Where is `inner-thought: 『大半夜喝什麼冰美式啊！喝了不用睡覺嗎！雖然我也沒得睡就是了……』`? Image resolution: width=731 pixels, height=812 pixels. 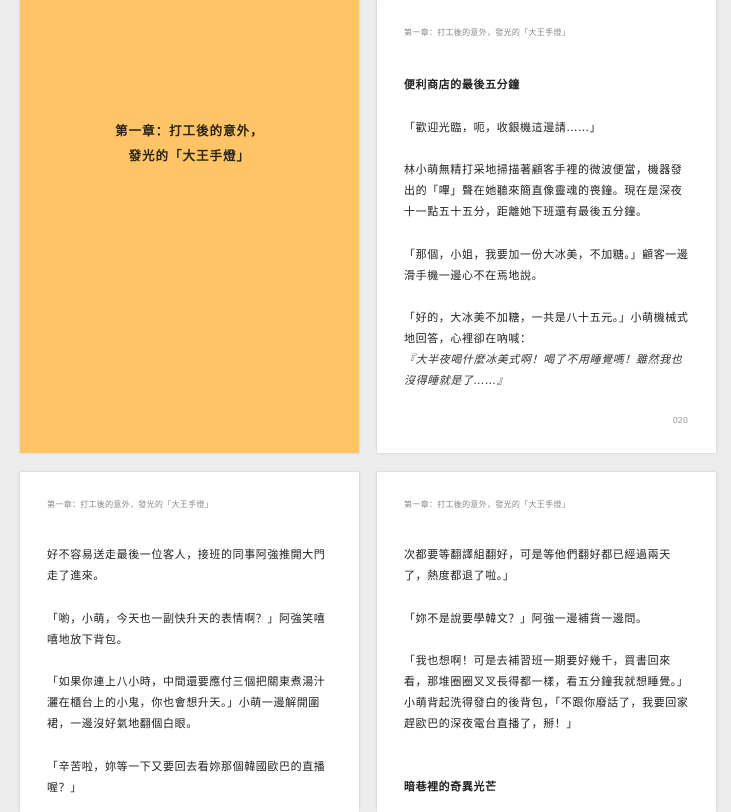 inner-thought: 『大半夜喝什麼冰美式啊！喝了不用睡覺嗎！雖然我也沒得睡就是了……』 is located at coordinates (543, 370).